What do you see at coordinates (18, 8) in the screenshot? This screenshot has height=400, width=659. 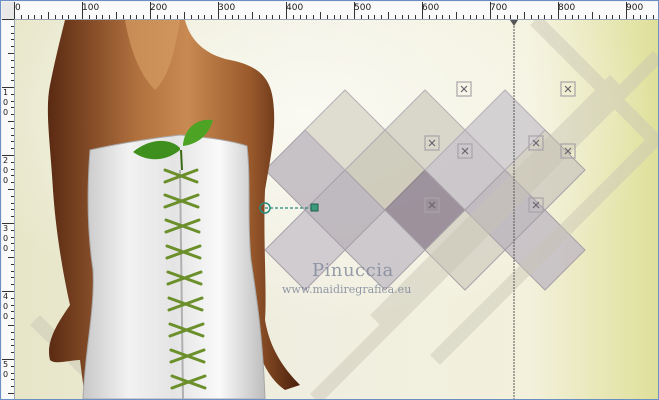 I see `ruler-label-0: 0` at bounding box center [18, 8].